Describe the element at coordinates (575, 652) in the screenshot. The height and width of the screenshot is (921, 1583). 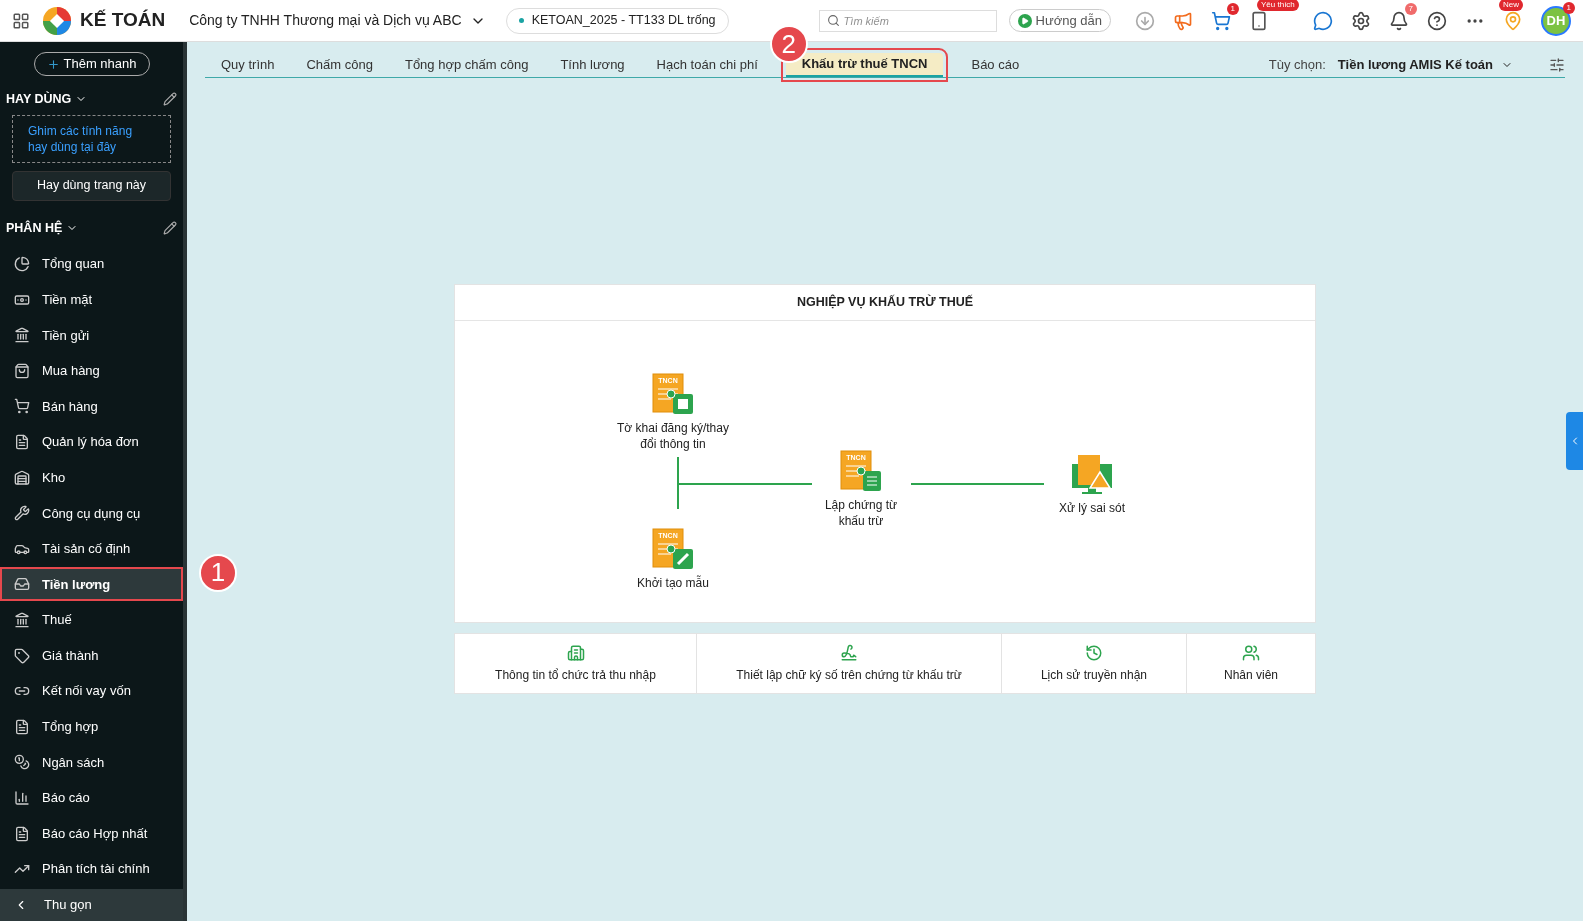
I see `building-icon` at that location.